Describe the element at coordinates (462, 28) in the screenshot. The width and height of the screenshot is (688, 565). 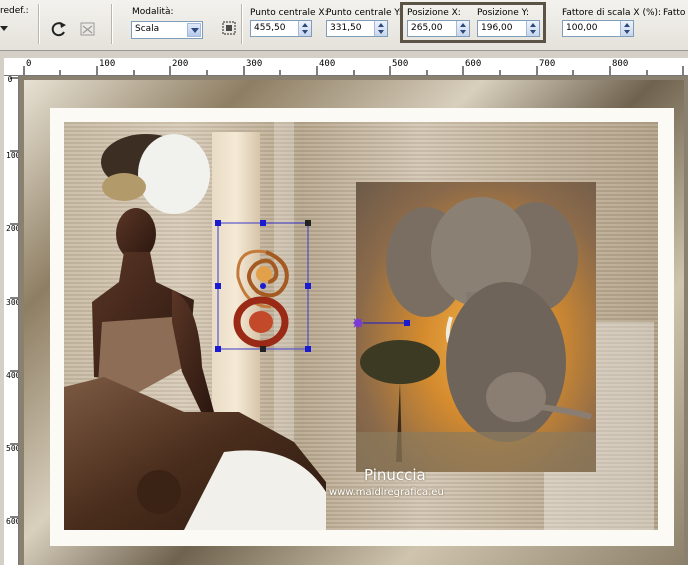
I see `position-x-spinner` at that location.